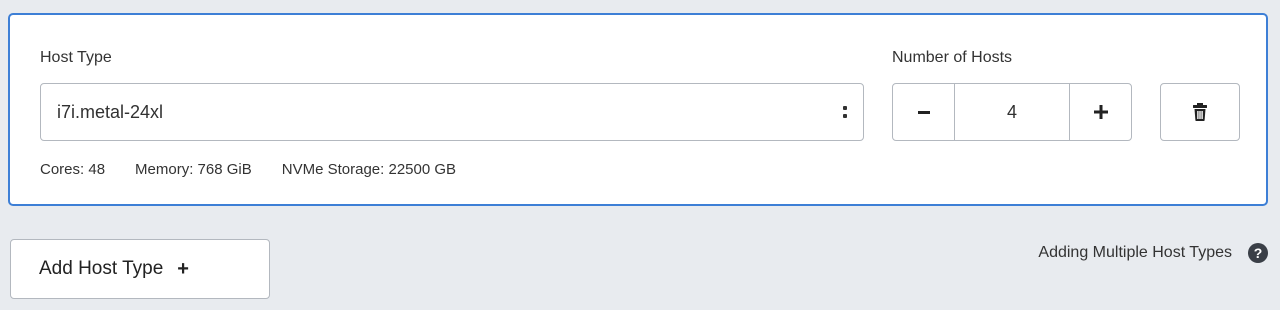 Image resolution: width=1280 pixels, height=310 pixels. I want to click on help-section: Adding Multiple Host Types ?, so click(1153, 253).